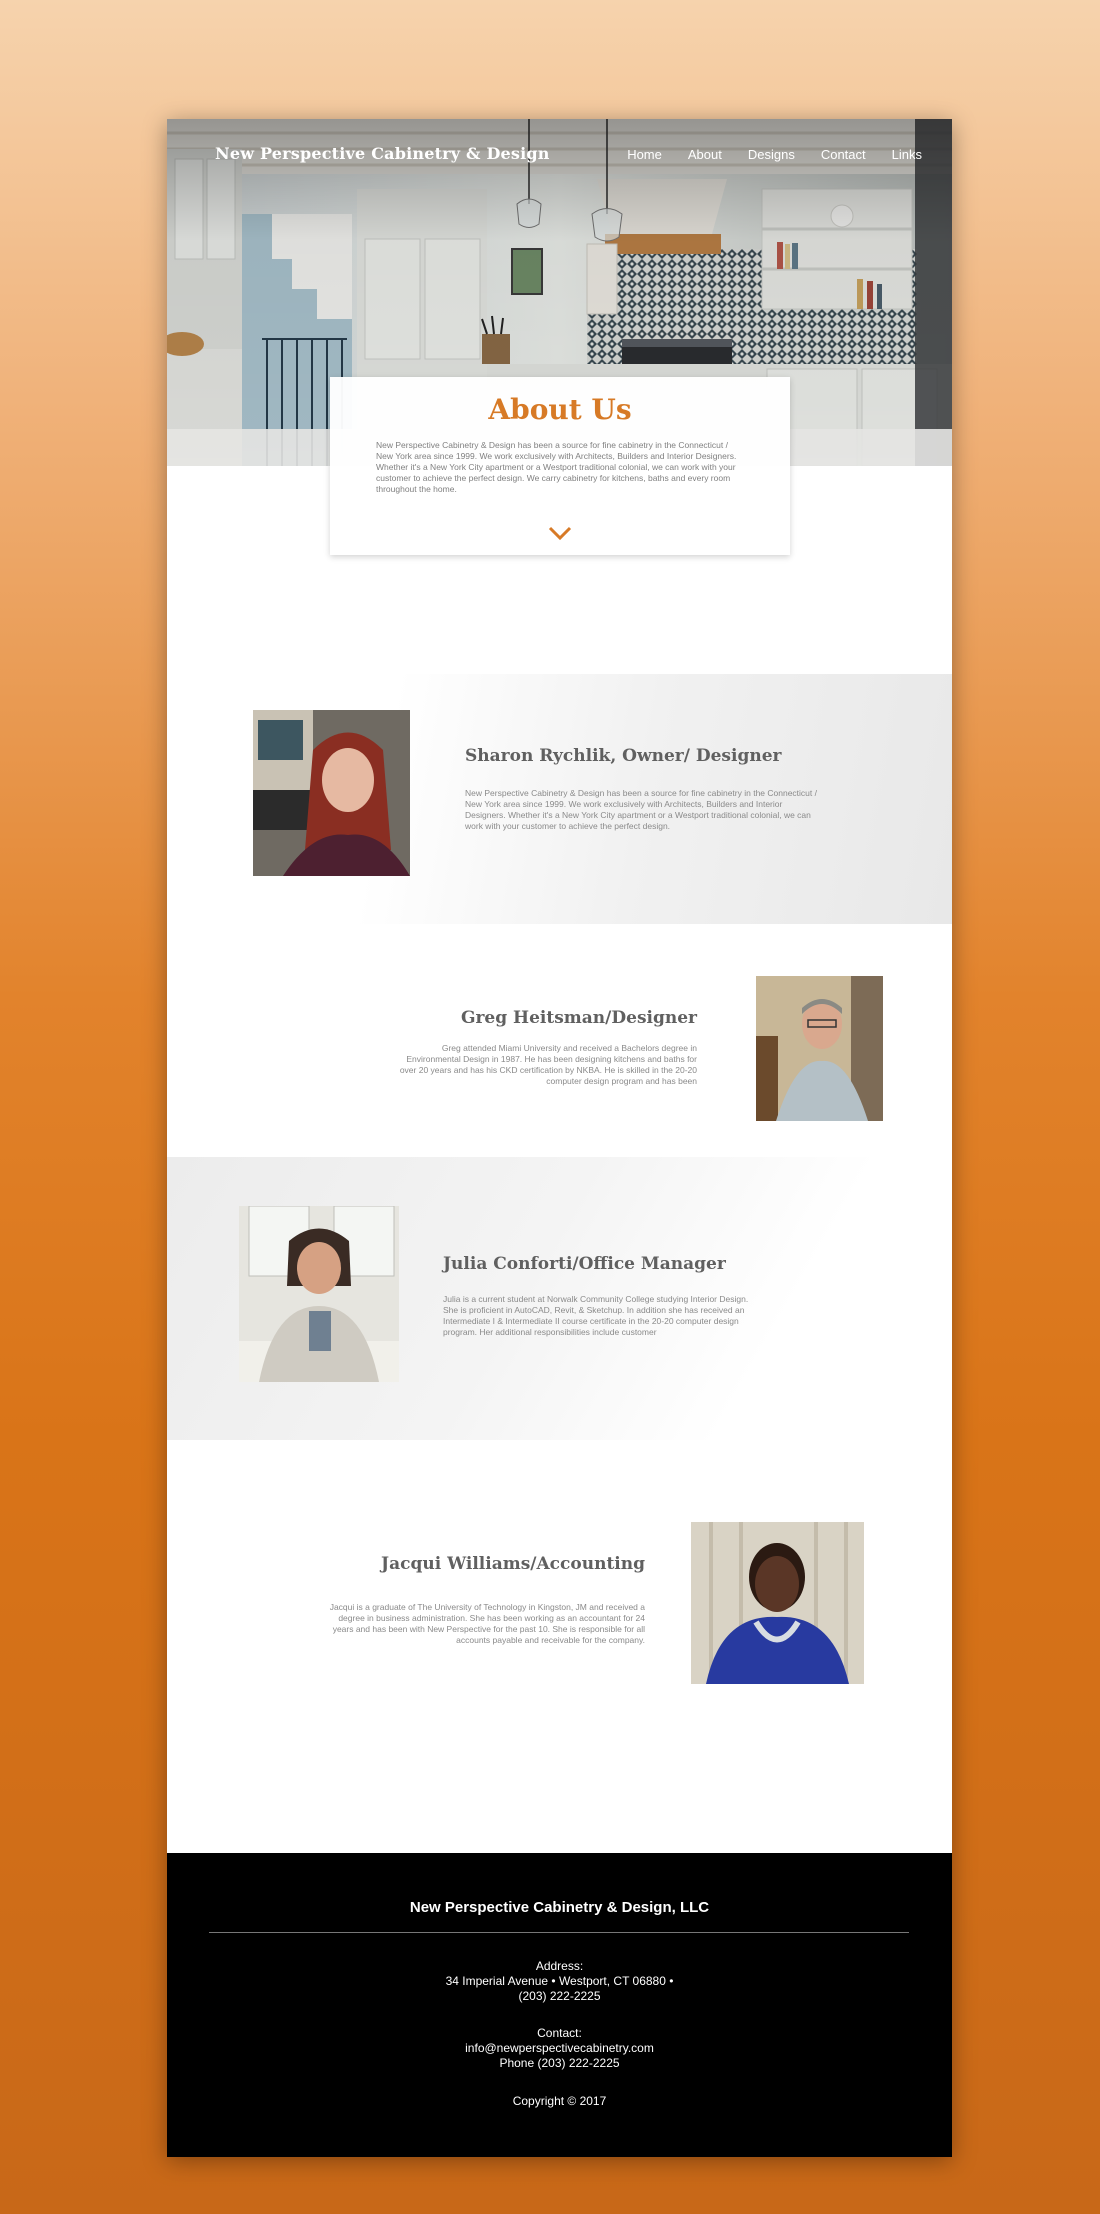 This screenshot has height=2214, width=1100. What do you see at coordinates (559, 1996) in the screenshot?
I see `footer-address-phone: (203) 222-2225` at bounding box center [559, 1996].